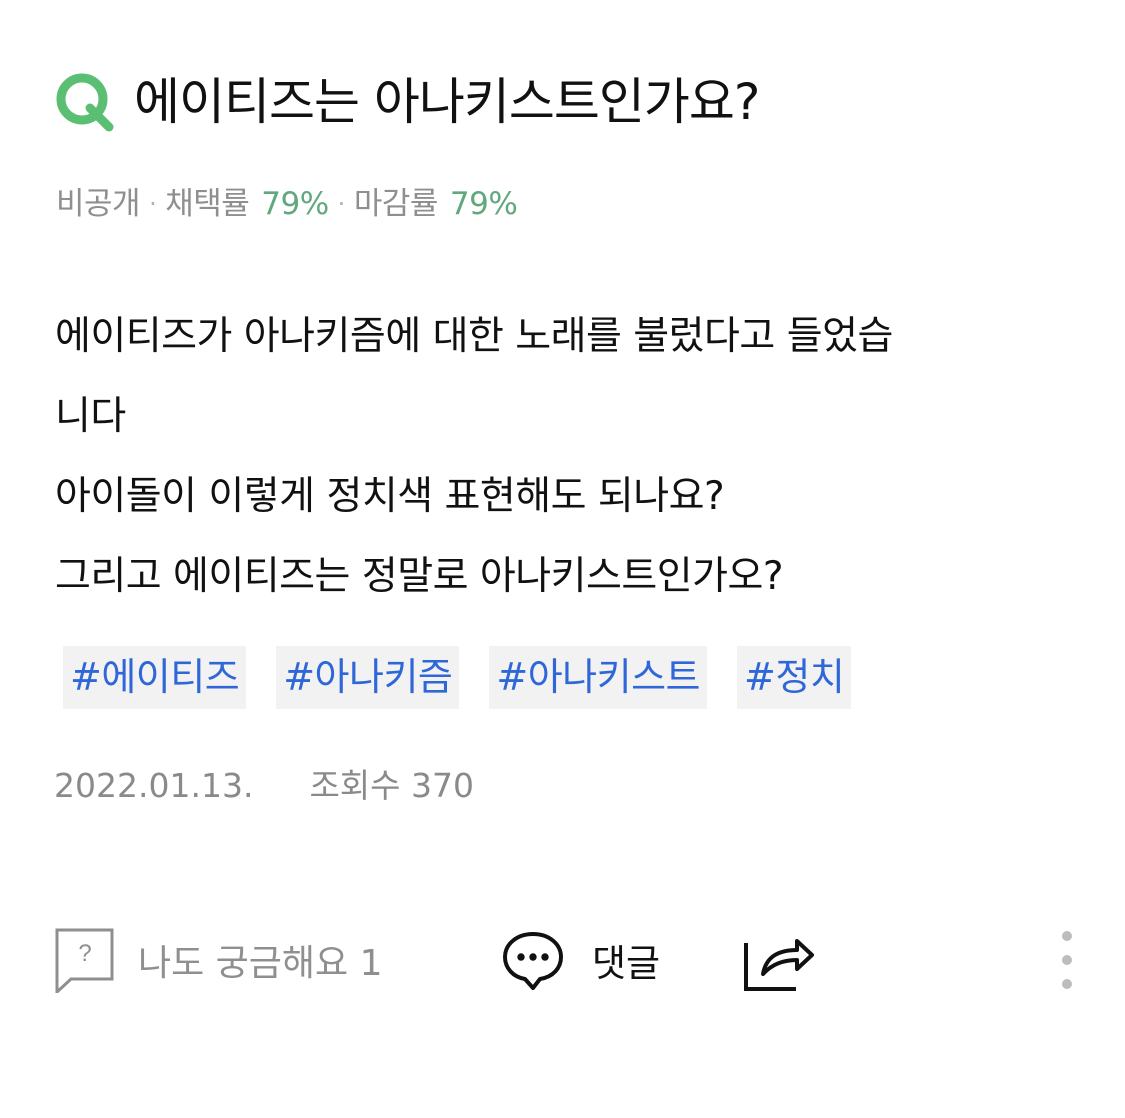 The image size is (1125, 1118). Describe the element at coordinates (419, 576) in the screenshot. I see `question-body-line: 그리고 에이티즈는 정말로 아나키스트인가오?` at that location.